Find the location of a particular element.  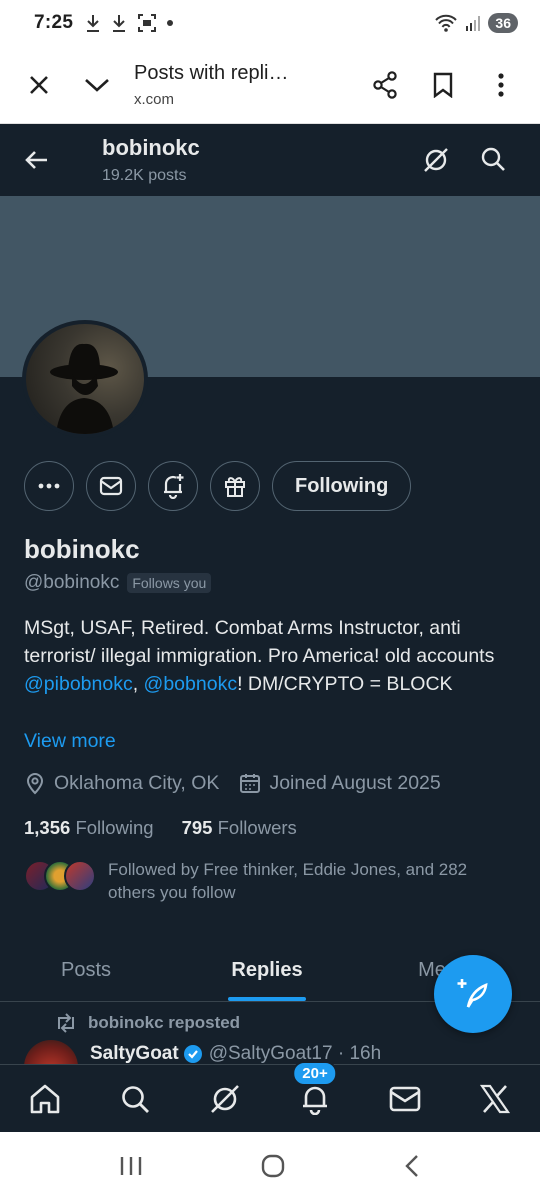

tab-replies-label: Replies is located at coordinates (267, 970).